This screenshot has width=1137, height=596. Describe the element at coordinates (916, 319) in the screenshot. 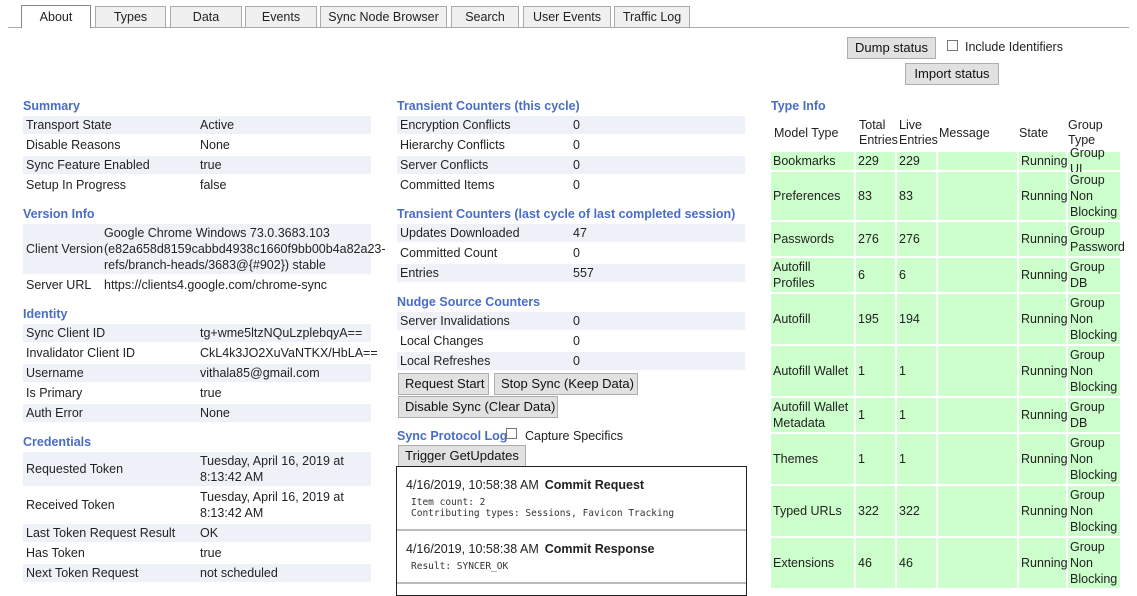

I see `type-live-cell: 194` at that location.